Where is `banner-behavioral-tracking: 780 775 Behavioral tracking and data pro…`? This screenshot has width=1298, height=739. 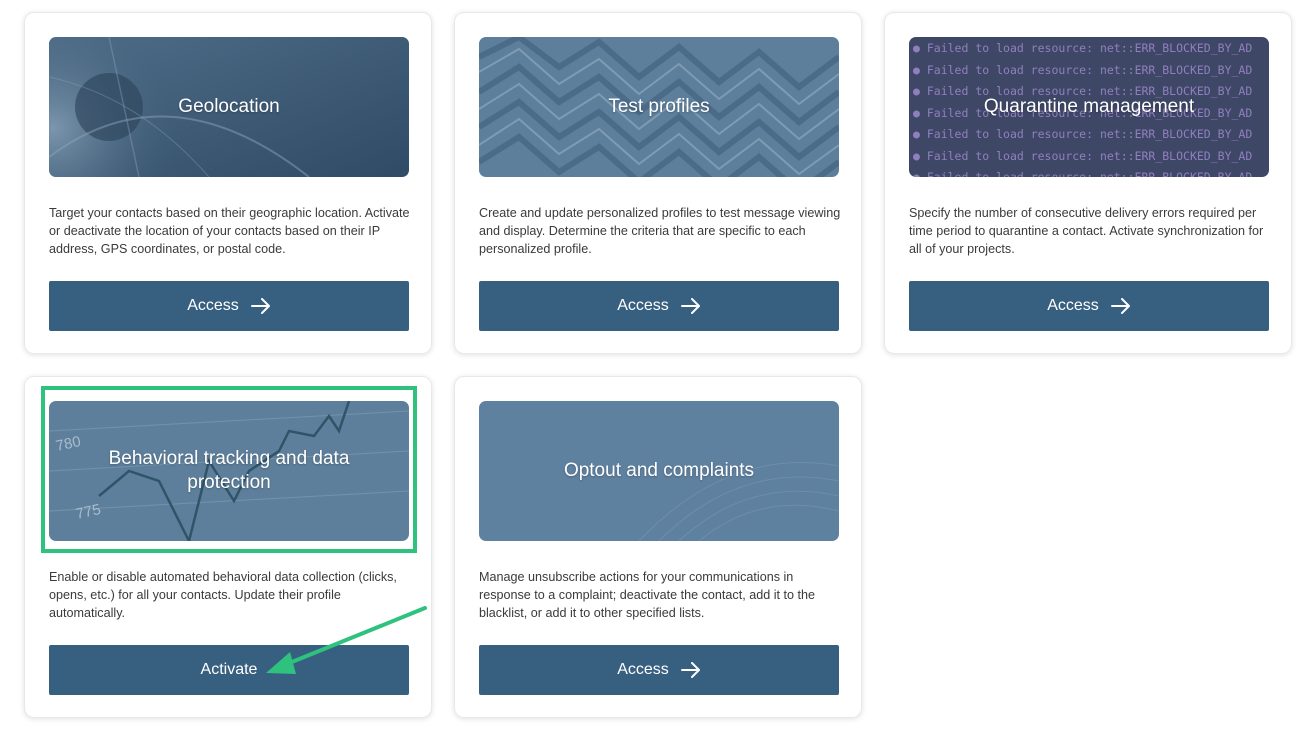 banner-behavioral-tracking: 780 775 Behavioral tracking and data pro… is located at coordinates (229, 471).